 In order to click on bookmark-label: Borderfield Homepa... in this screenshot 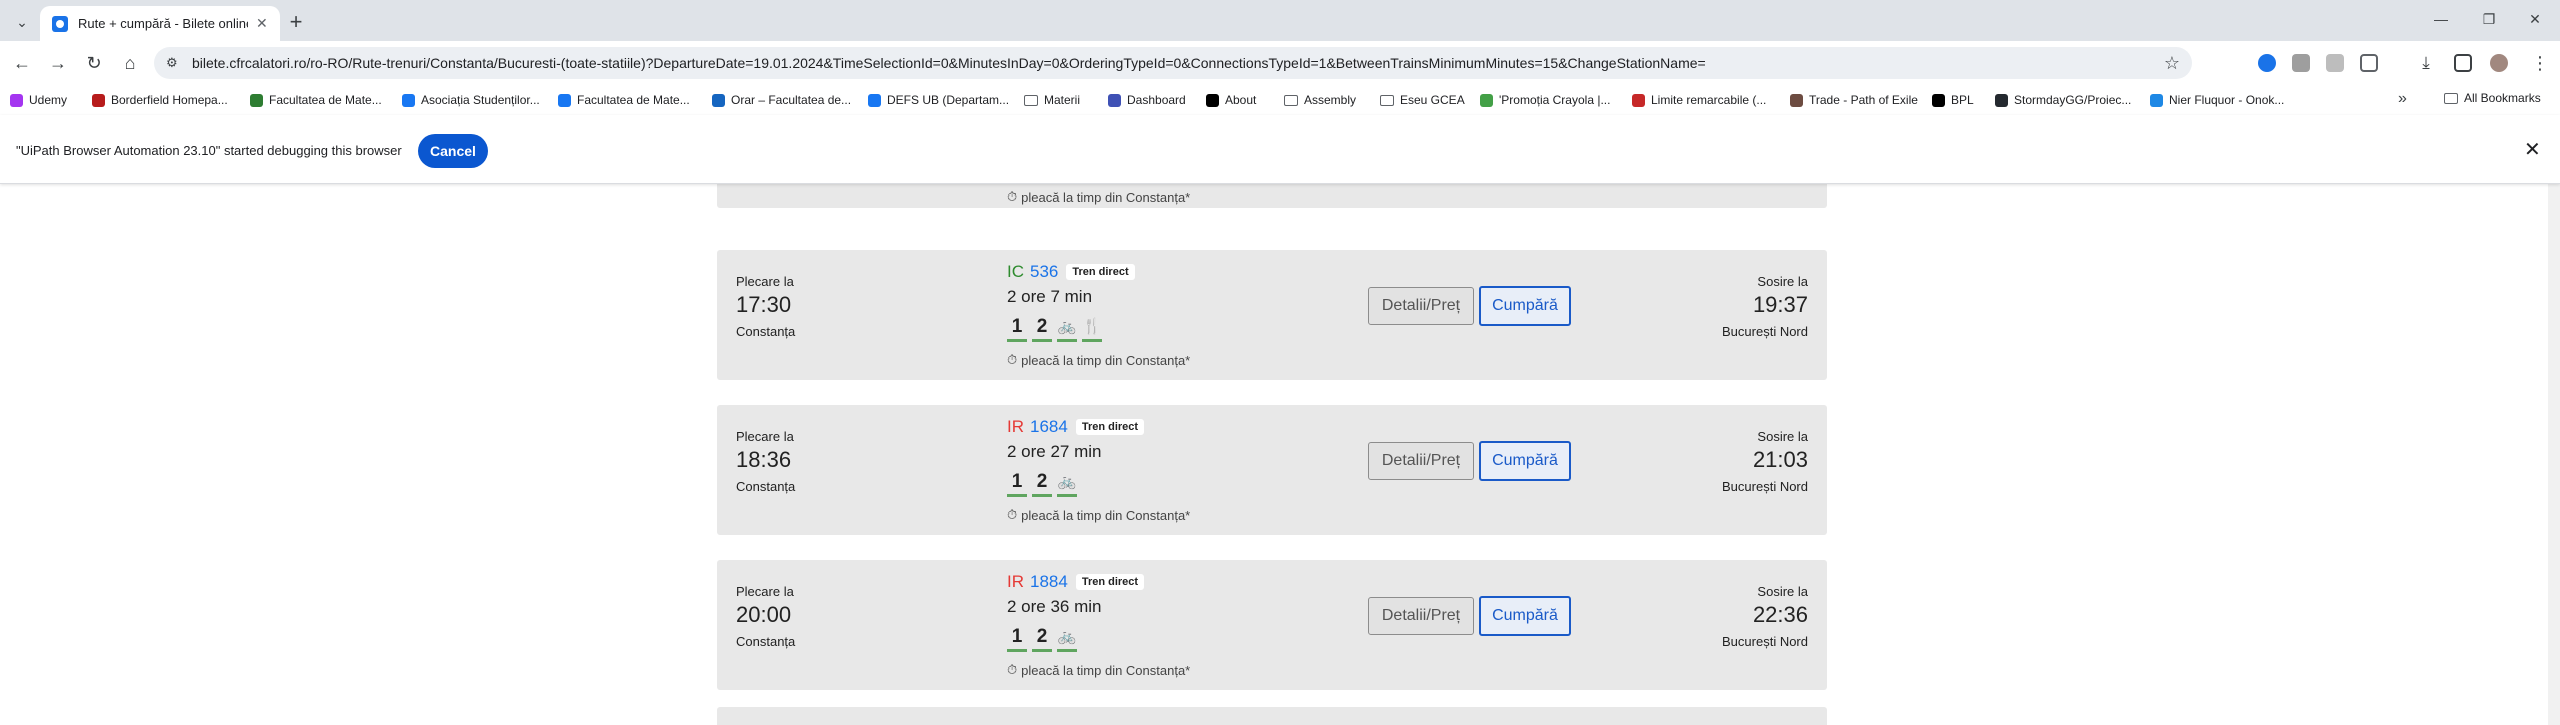, I will do `click(169, 100)`.